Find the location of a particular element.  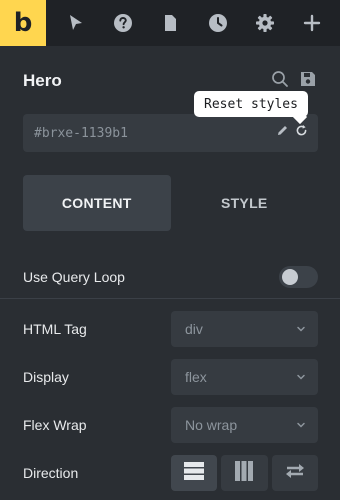

brand-logo-letter: b is located at coordinates (23, 23).